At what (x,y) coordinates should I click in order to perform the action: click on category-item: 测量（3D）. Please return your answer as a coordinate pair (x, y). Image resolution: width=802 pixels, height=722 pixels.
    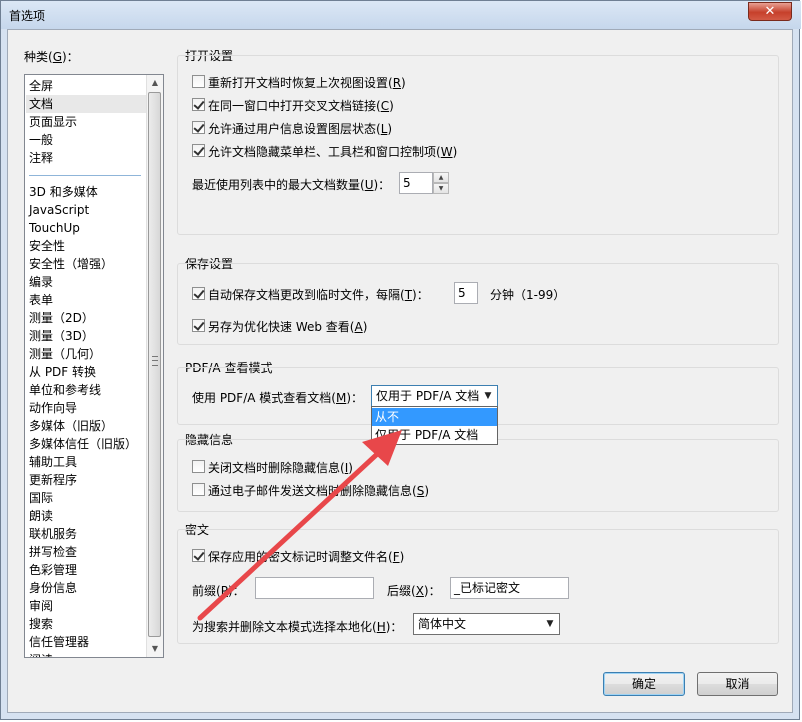
    Looking at the image, I should click on (61, 336).